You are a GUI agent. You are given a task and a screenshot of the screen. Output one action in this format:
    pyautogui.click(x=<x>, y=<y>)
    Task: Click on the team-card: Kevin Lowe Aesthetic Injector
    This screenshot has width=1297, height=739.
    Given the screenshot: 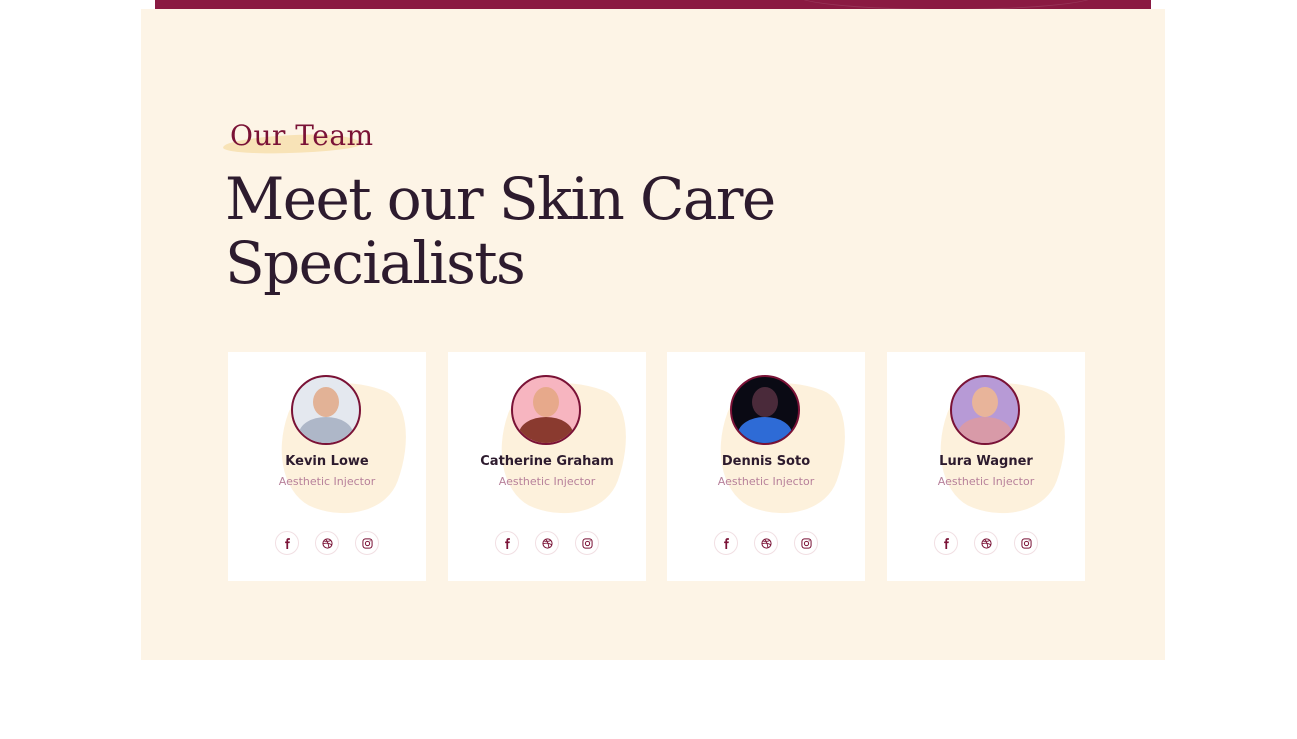 What is the action you would take?
    pyautogui.click(x=327, y=466)
    